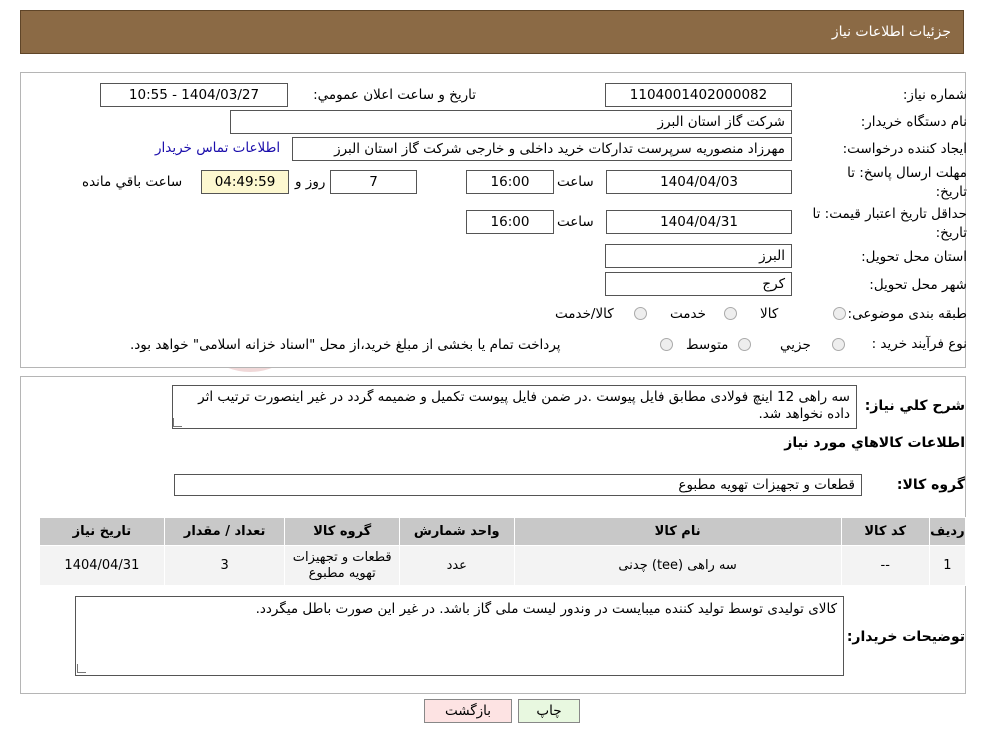 This screenshot has height=744, width=985. I want to click on summary-label: شرح كلي نياز:, so click(914, 406).